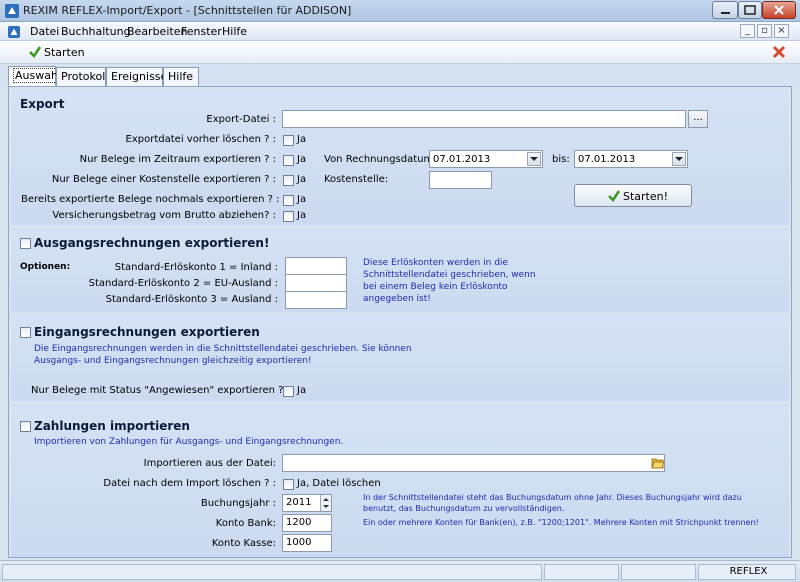  I want to click on zahlungen-checkbox, so click(25, 426).